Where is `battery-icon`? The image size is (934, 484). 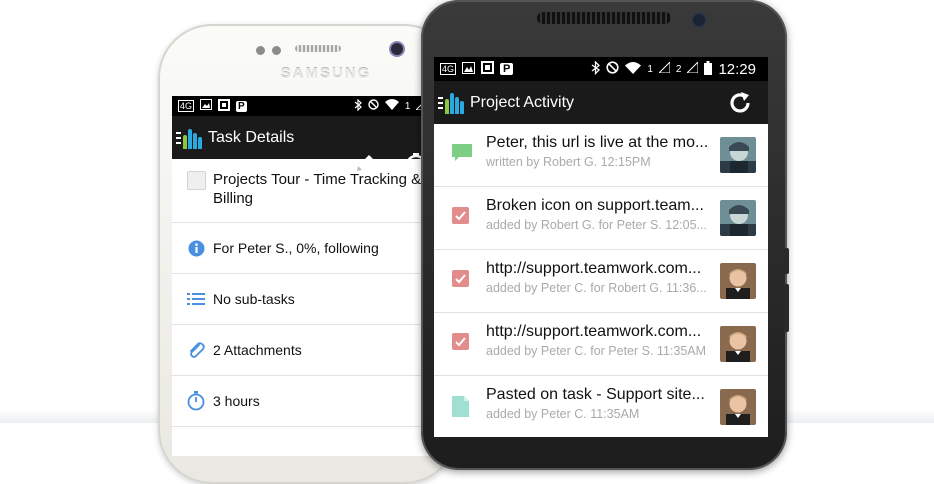 battery-icon is located at coordinates (708, 69).